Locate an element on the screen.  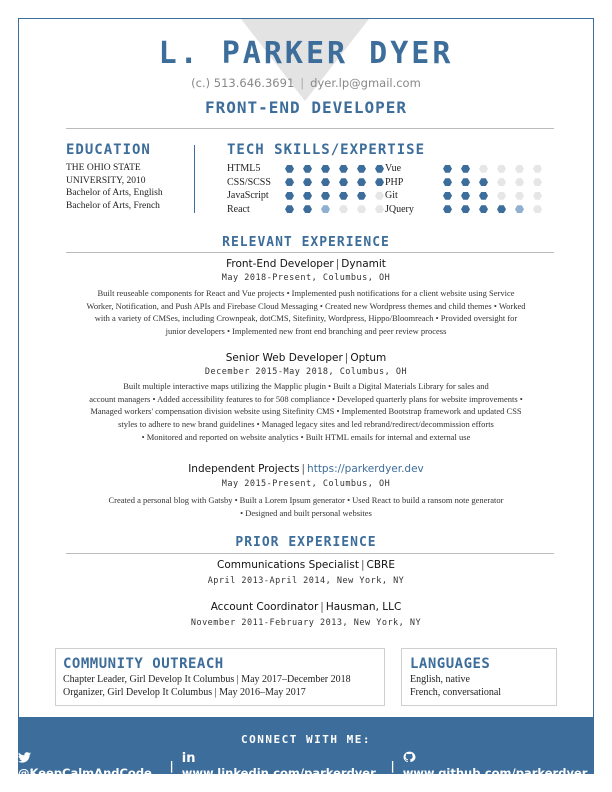
linkedin-link: inwww.linkedin.com/parkerdyer is located at coordinates (282, 765).